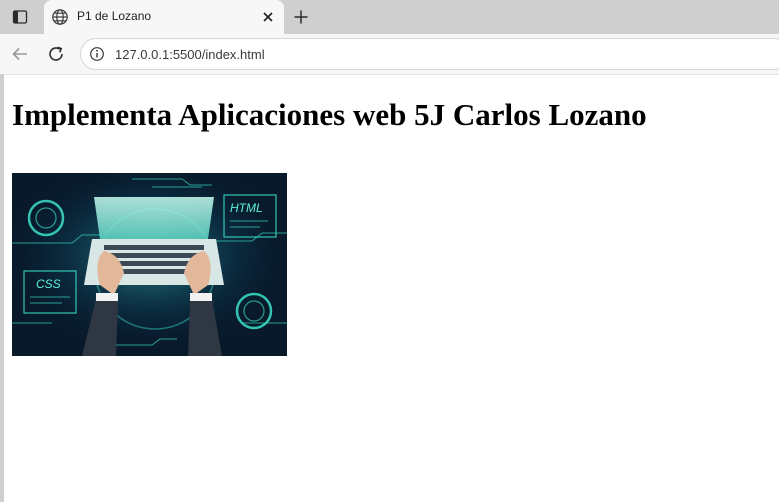 This screenshot has width=779, height=502. What do you see at coordinates (97, 54) in the screenshot?
I see `info-icon` at bounding box center [97, 54].